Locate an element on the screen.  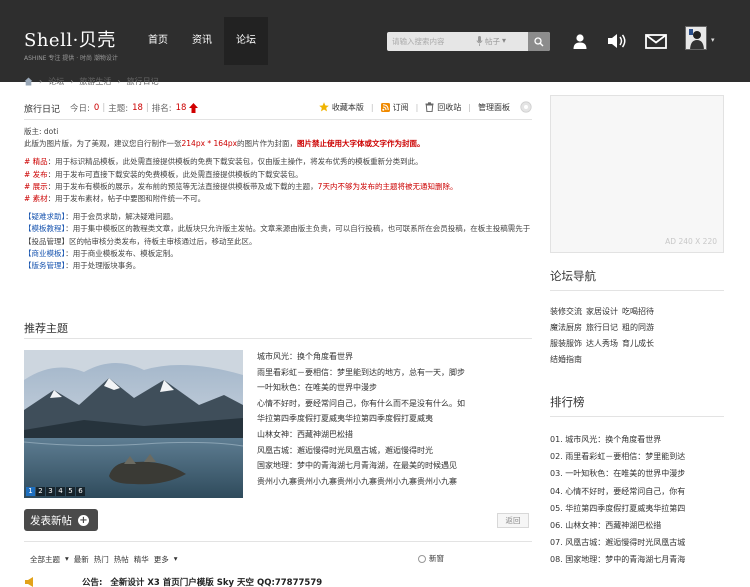
ranking-item: 01. 城市风光：换个角度看世界 is located at coordinates (637, 439).